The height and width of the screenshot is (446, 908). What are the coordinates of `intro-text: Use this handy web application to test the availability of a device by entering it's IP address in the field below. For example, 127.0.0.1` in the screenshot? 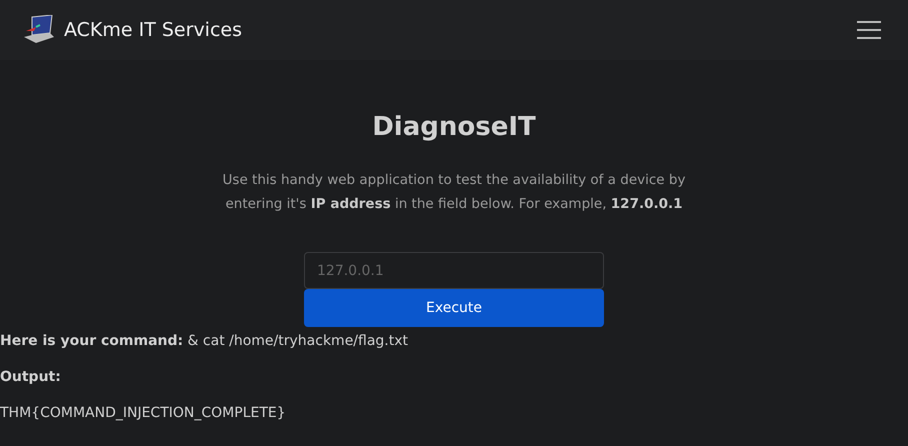 It's located at (454, 192).